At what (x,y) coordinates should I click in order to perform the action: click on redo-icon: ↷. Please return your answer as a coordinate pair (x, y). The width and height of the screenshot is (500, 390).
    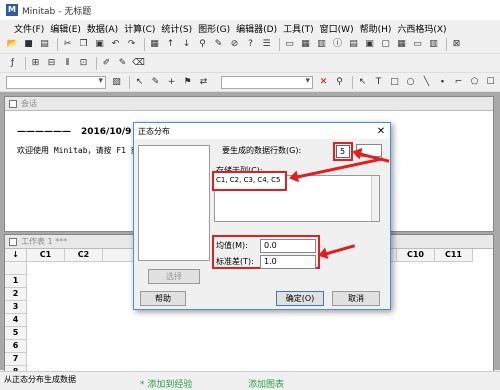
    Looking at the image, I should click on (131, 44).